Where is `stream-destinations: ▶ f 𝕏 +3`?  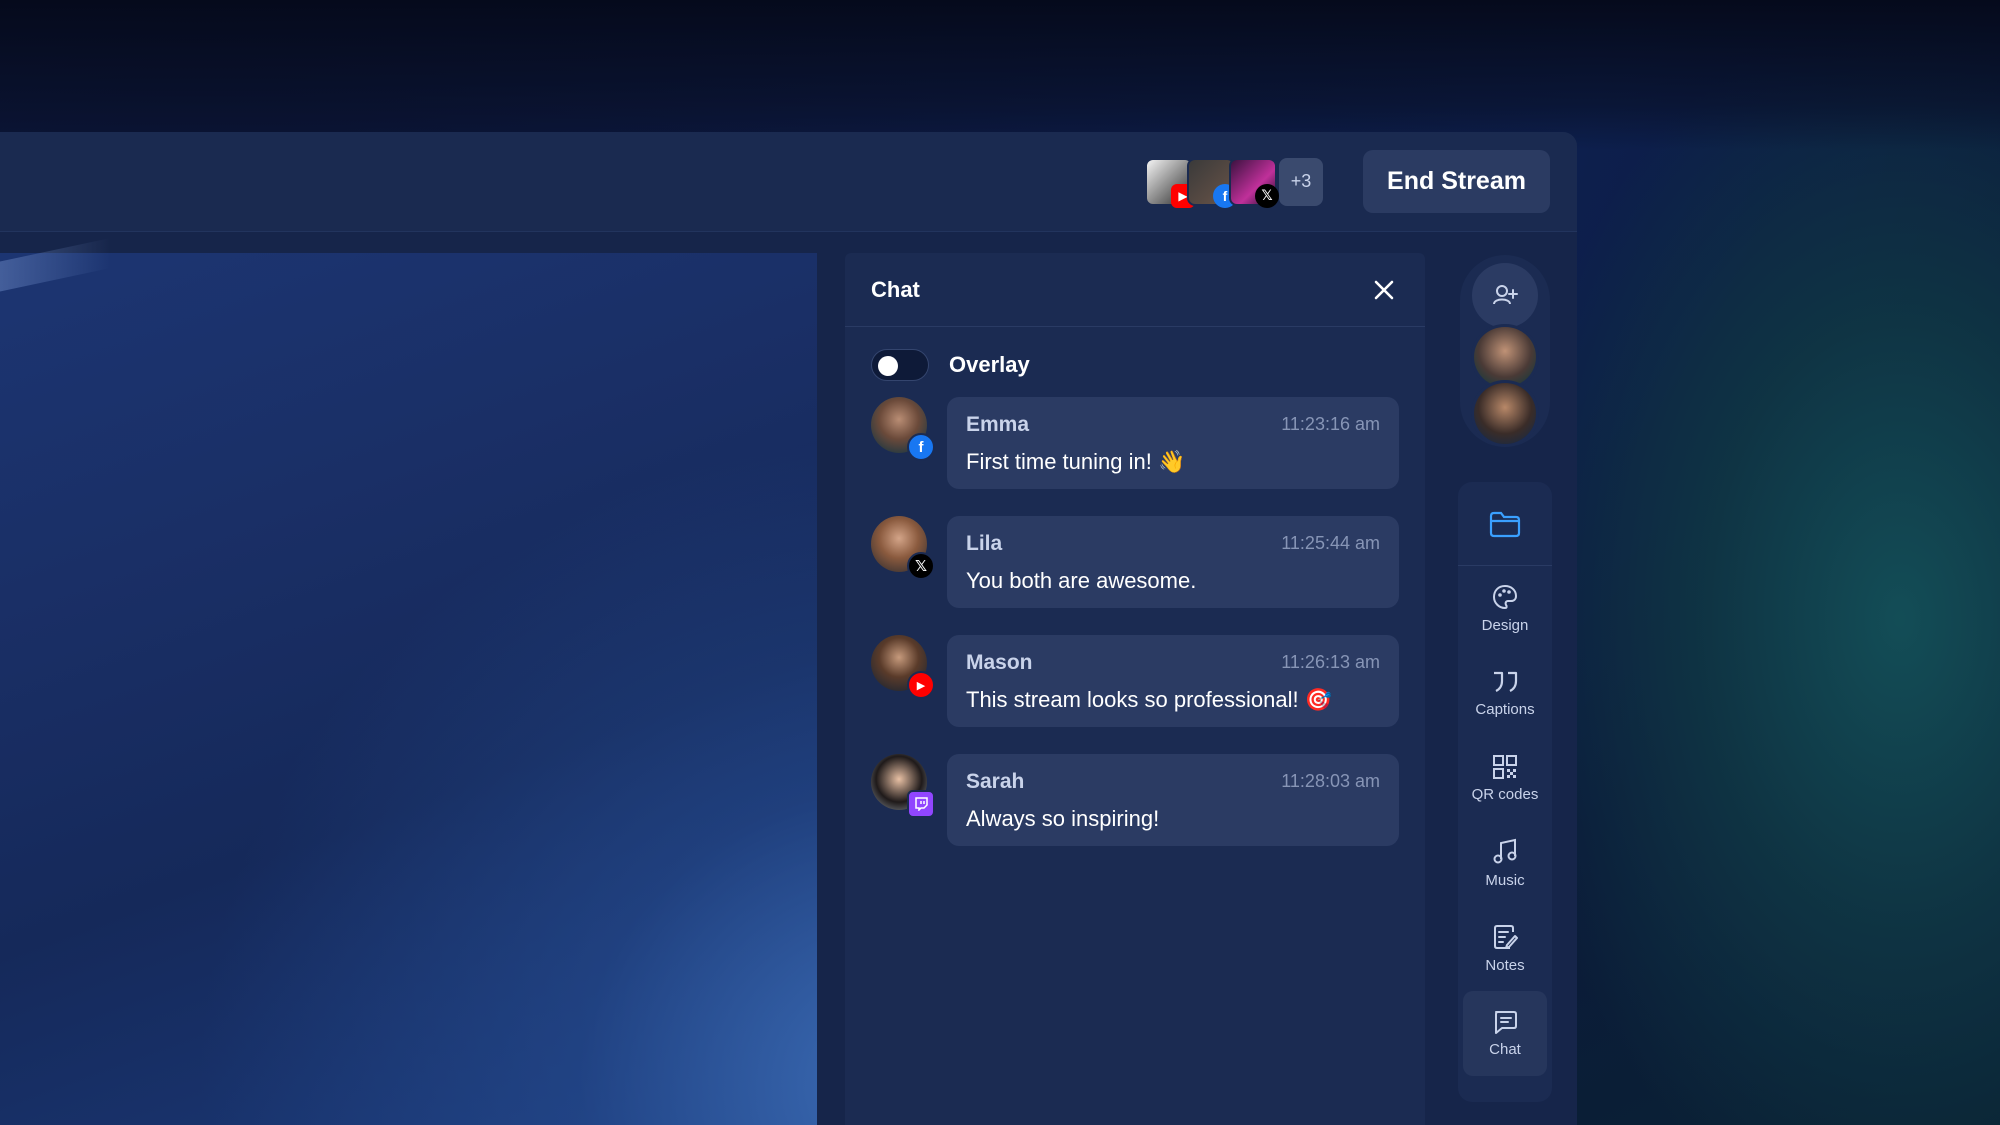
stream-destinations: ▶ f 𝕏 +3 is located at coordinates (1234, 182).